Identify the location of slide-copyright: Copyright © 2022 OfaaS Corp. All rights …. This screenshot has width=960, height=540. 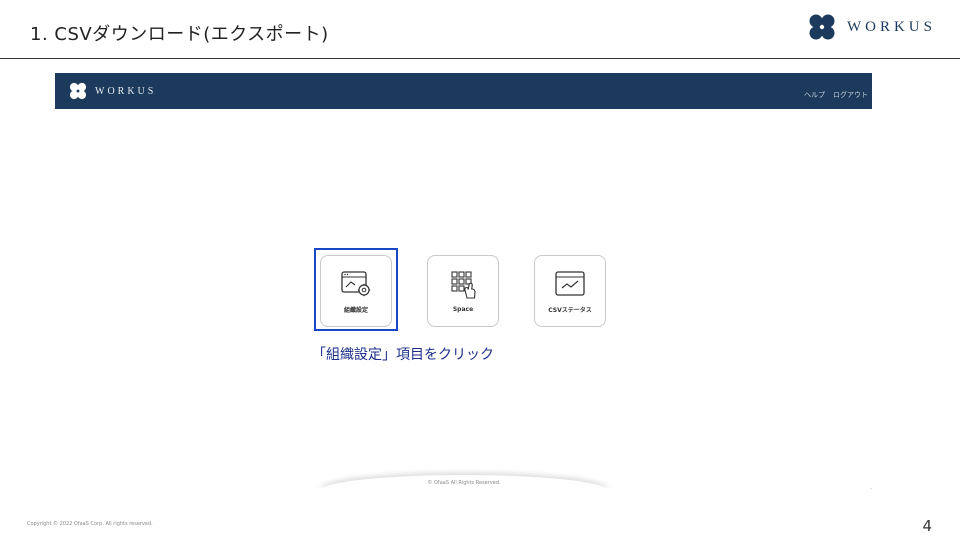
(90, 524).